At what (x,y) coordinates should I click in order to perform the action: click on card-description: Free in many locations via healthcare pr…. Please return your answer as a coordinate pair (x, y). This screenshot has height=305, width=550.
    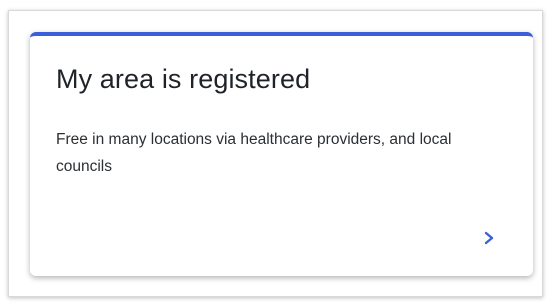
    Looking at the image, I should click on (254, 153).